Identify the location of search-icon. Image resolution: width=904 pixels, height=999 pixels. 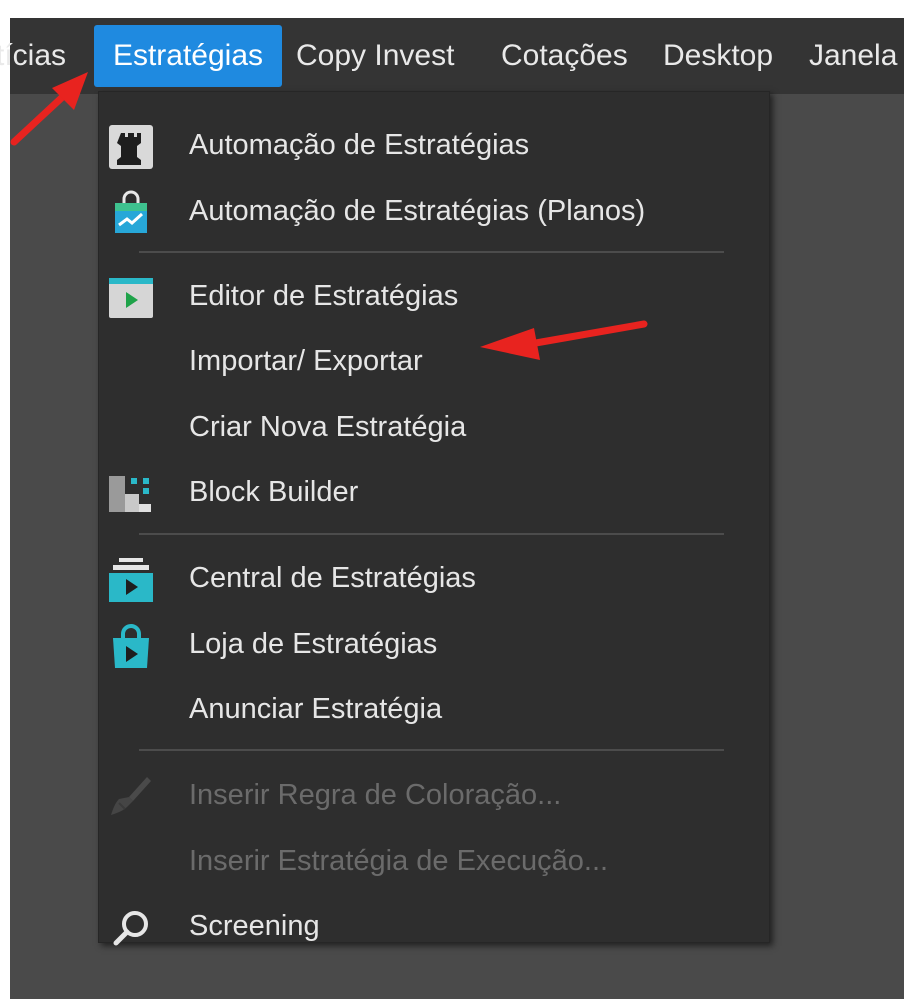
(130, 928).